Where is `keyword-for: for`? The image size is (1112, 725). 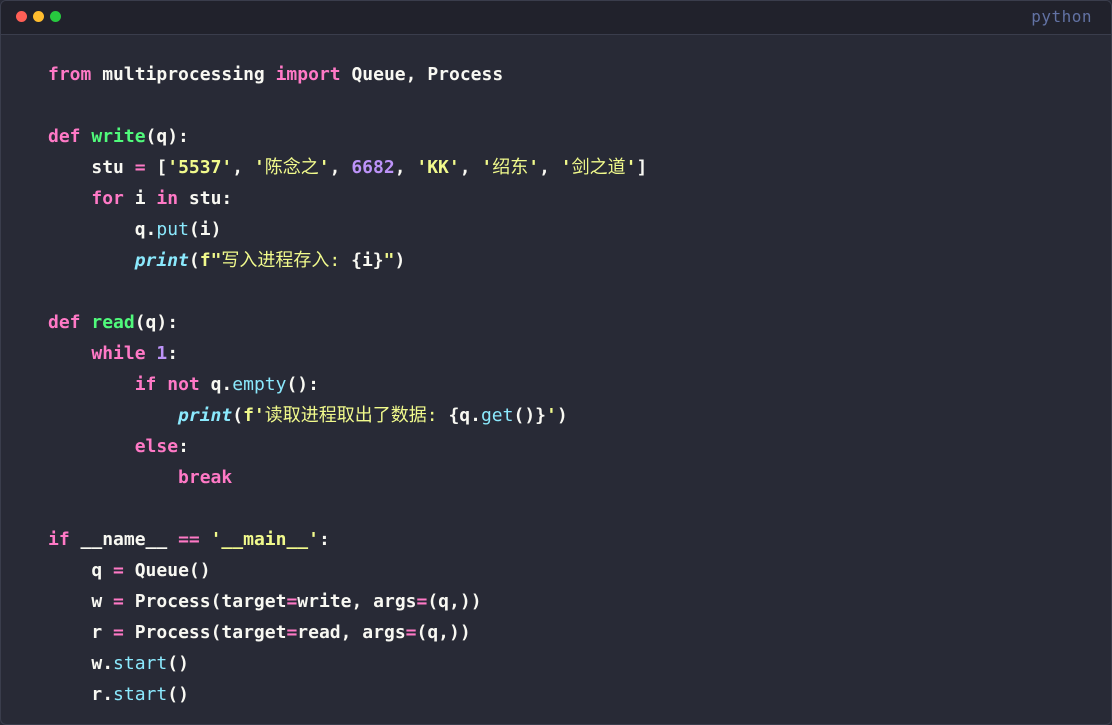
keyword-for: for is located at coordinates (107, 198).